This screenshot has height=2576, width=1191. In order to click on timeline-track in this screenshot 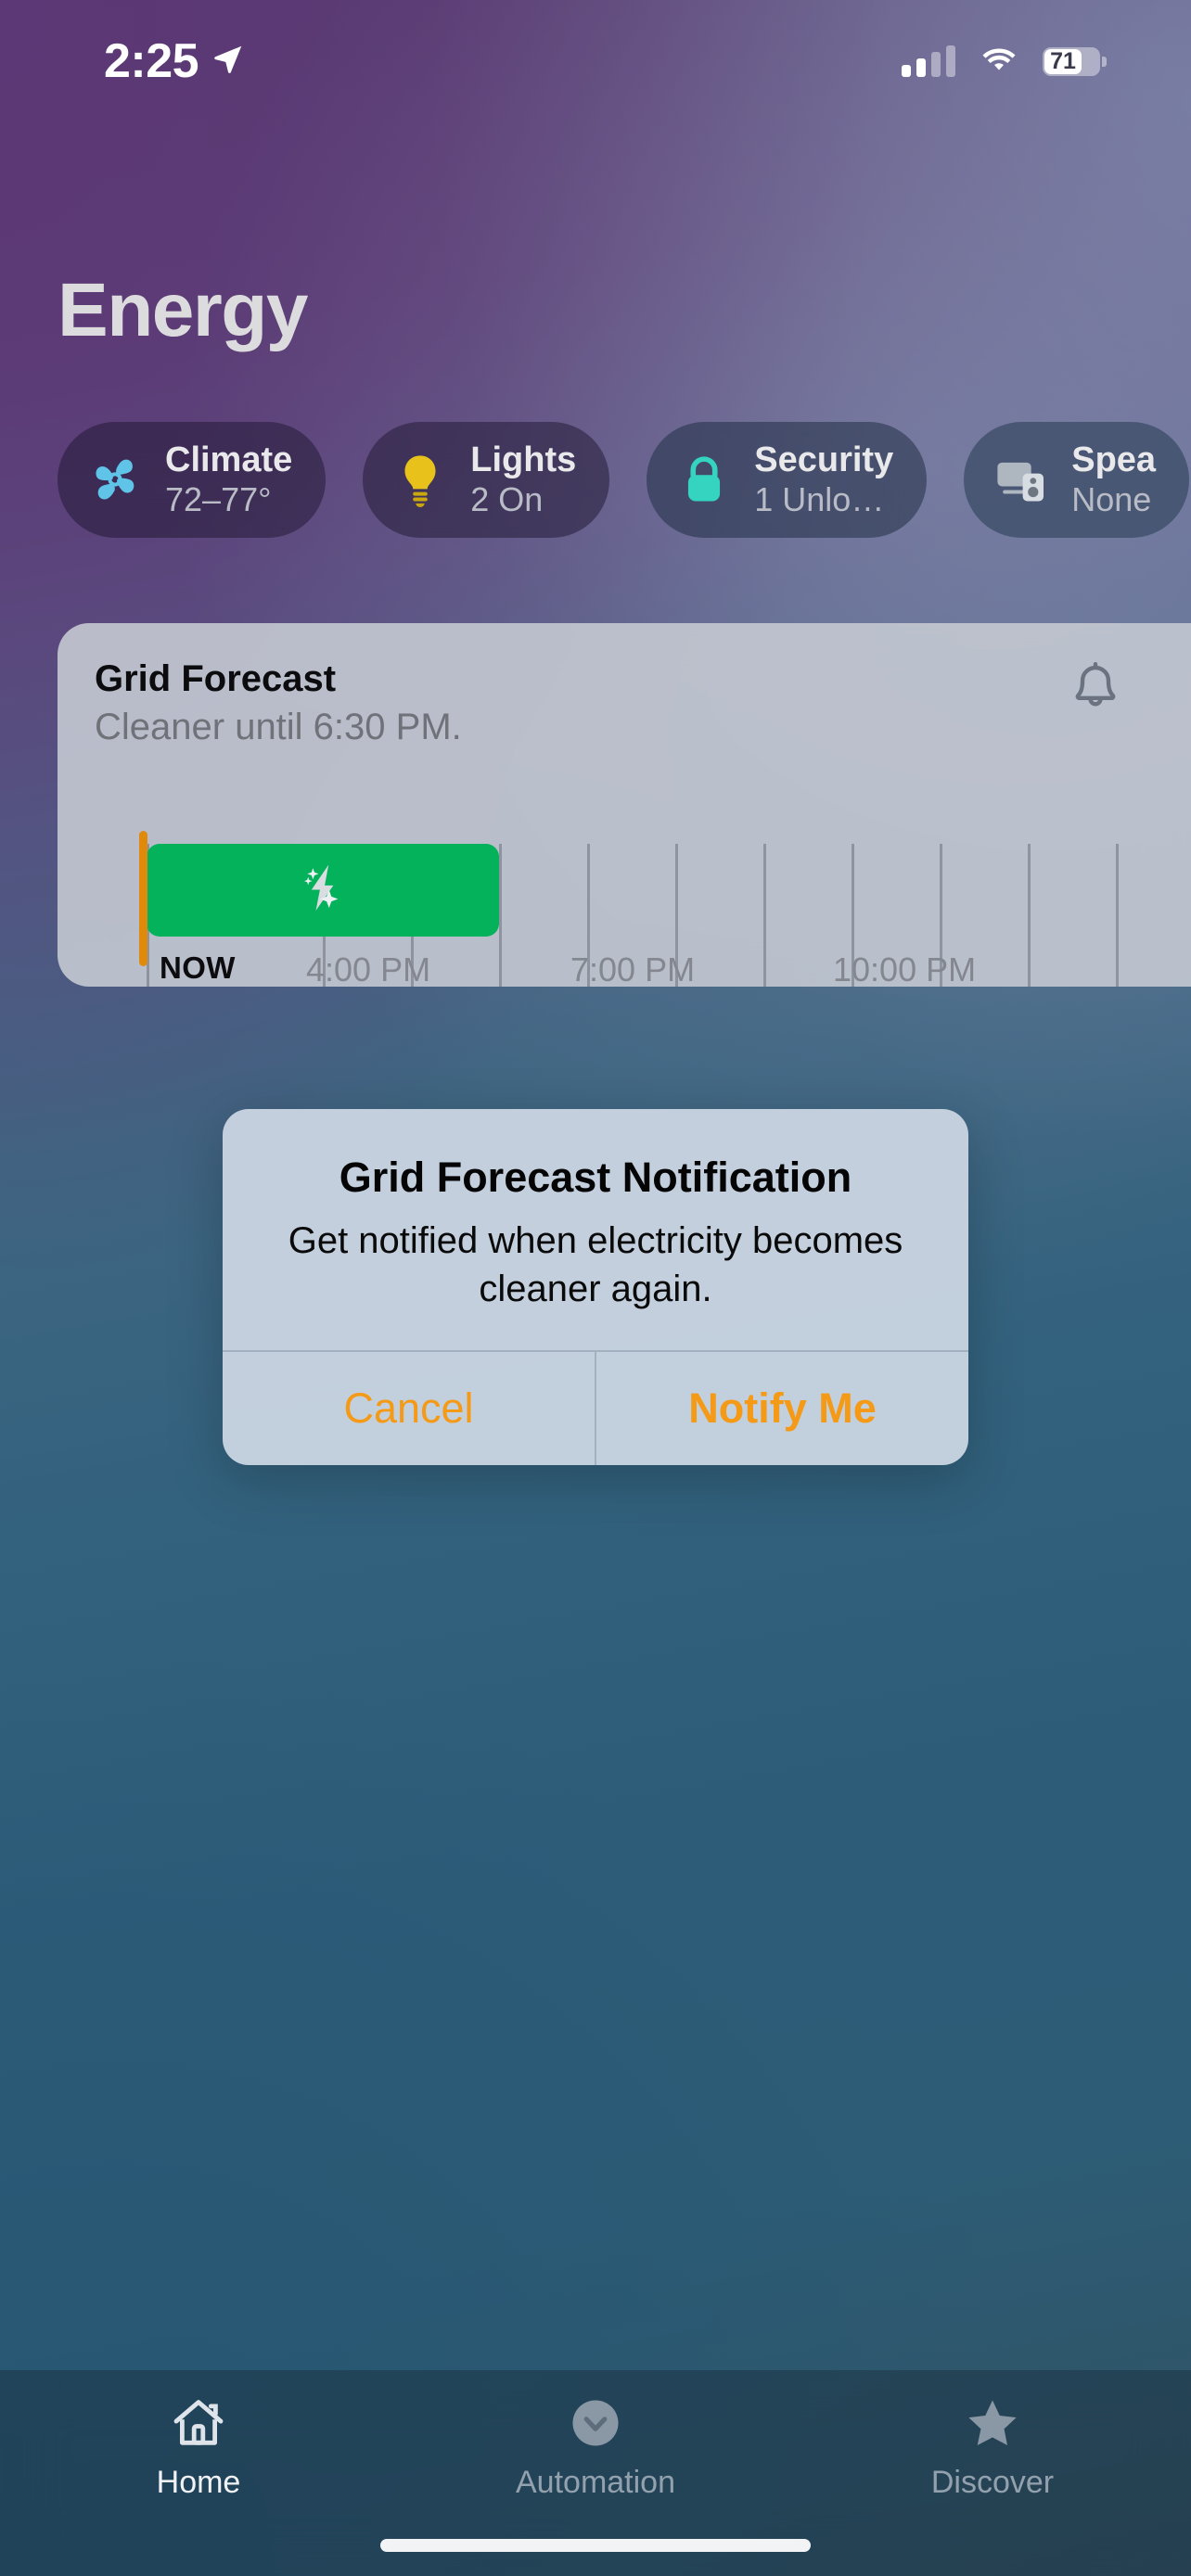, I will do `click(669, 913)`.